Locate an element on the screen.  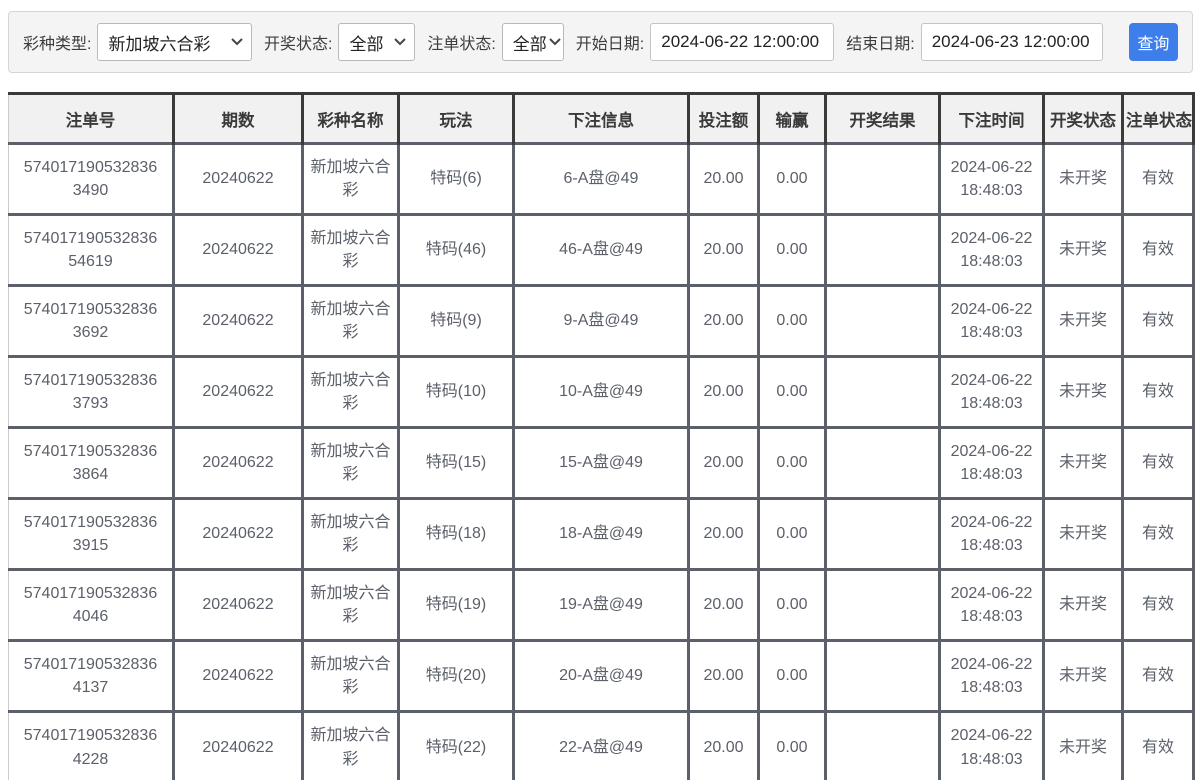
cell-bet-id: 5740171905328364228 is located at coordinates (91, 745).